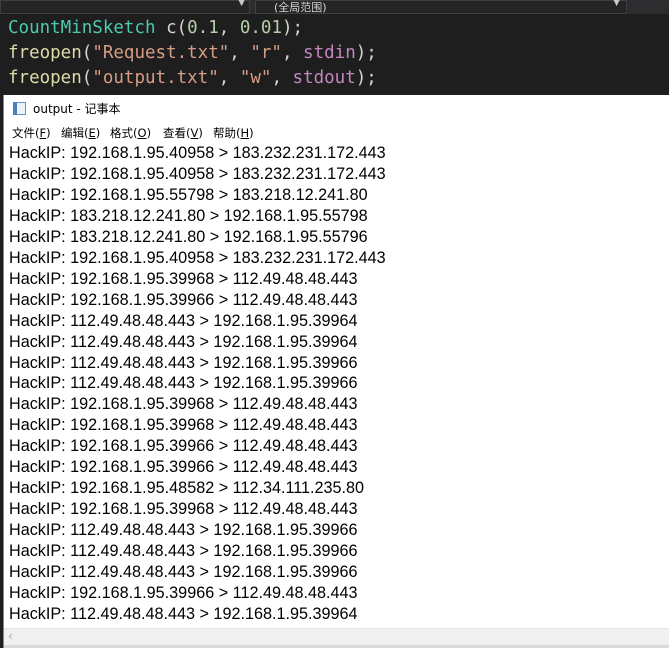 This screenshot has height=648, width=669. Describe the element at coordinates (441, 7) in the screenshot. I see `ide-member-dropdown: (全局范围) ▼` at that location.